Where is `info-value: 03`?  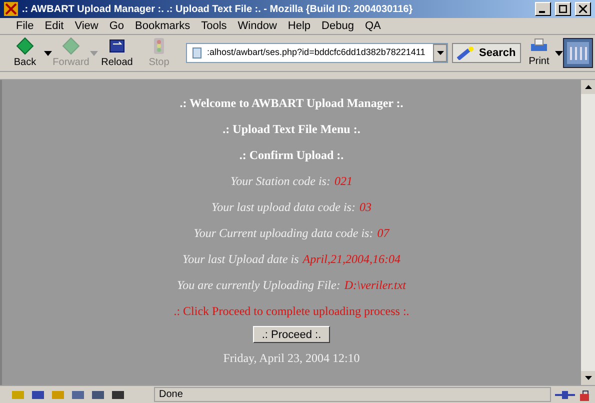
info-value: 03 is located at coordinates (365, 207).